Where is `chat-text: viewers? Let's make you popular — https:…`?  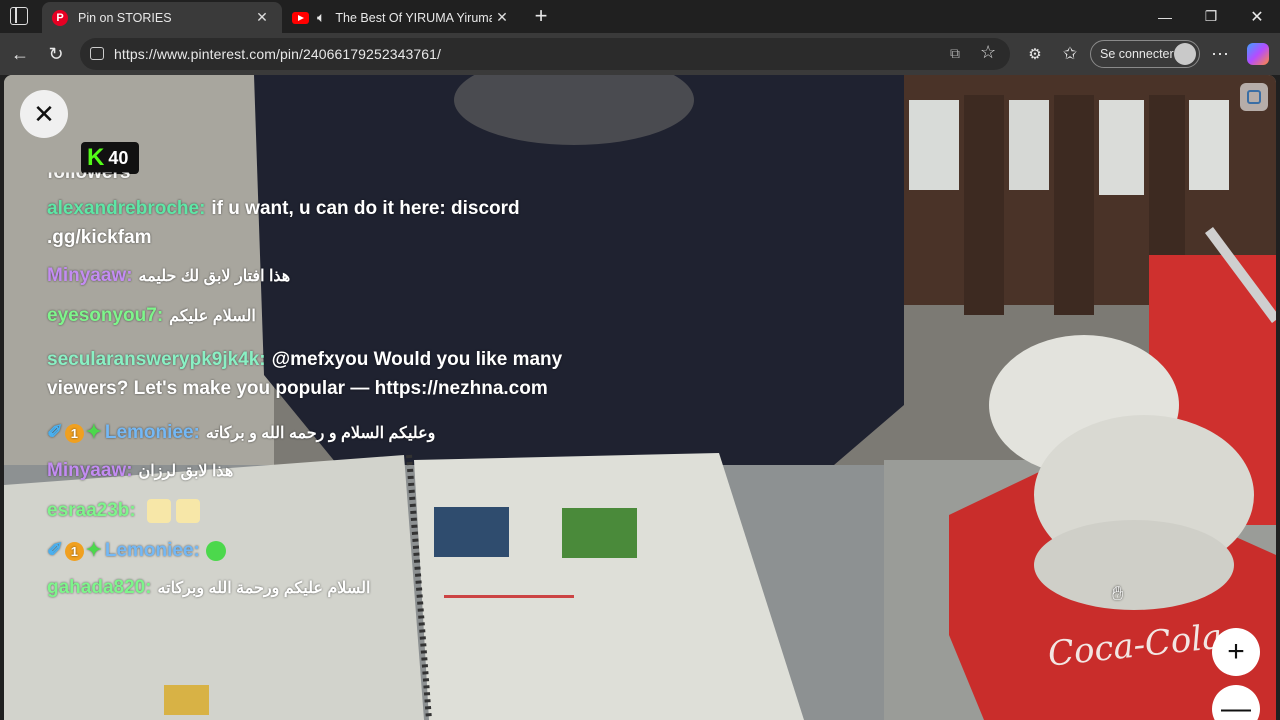
chat-text: viewers? Let's make you popular — https:… is located at coordinates (297, 388).